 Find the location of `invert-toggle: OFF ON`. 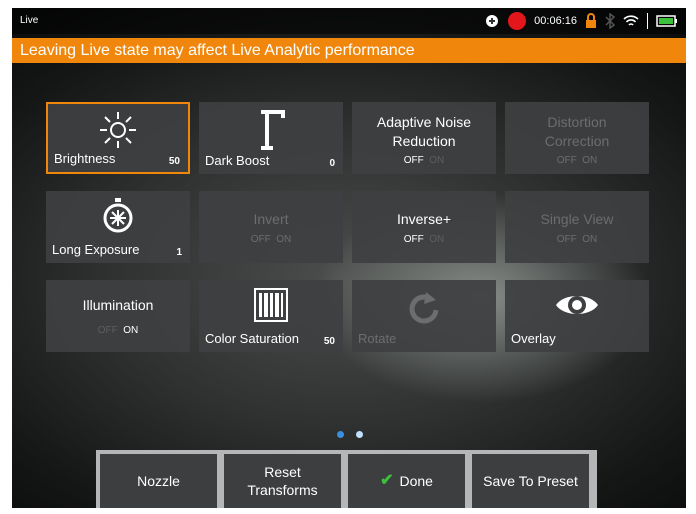

invert-toggle: OFF ON is located at coordinates (271, 239).